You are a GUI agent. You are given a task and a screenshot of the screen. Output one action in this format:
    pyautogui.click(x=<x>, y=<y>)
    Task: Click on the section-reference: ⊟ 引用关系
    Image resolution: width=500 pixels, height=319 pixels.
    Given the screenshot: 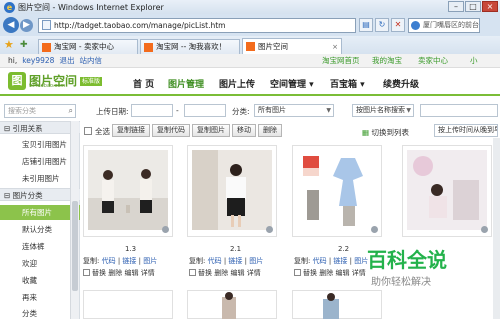 What is the action you would take?
    pyautogui.click(x=40, y=127)
    